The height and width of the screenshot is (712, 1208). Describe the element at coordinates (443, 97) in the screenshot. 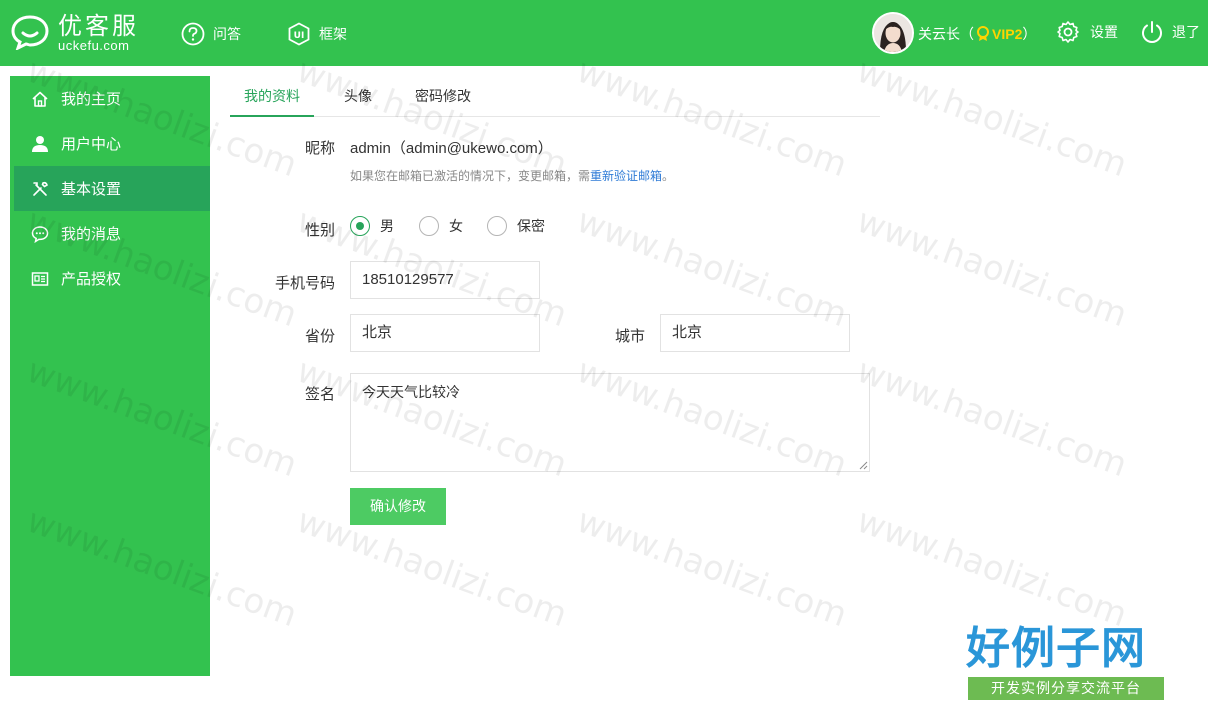

I see `tab-password: 密码修改` at that location.